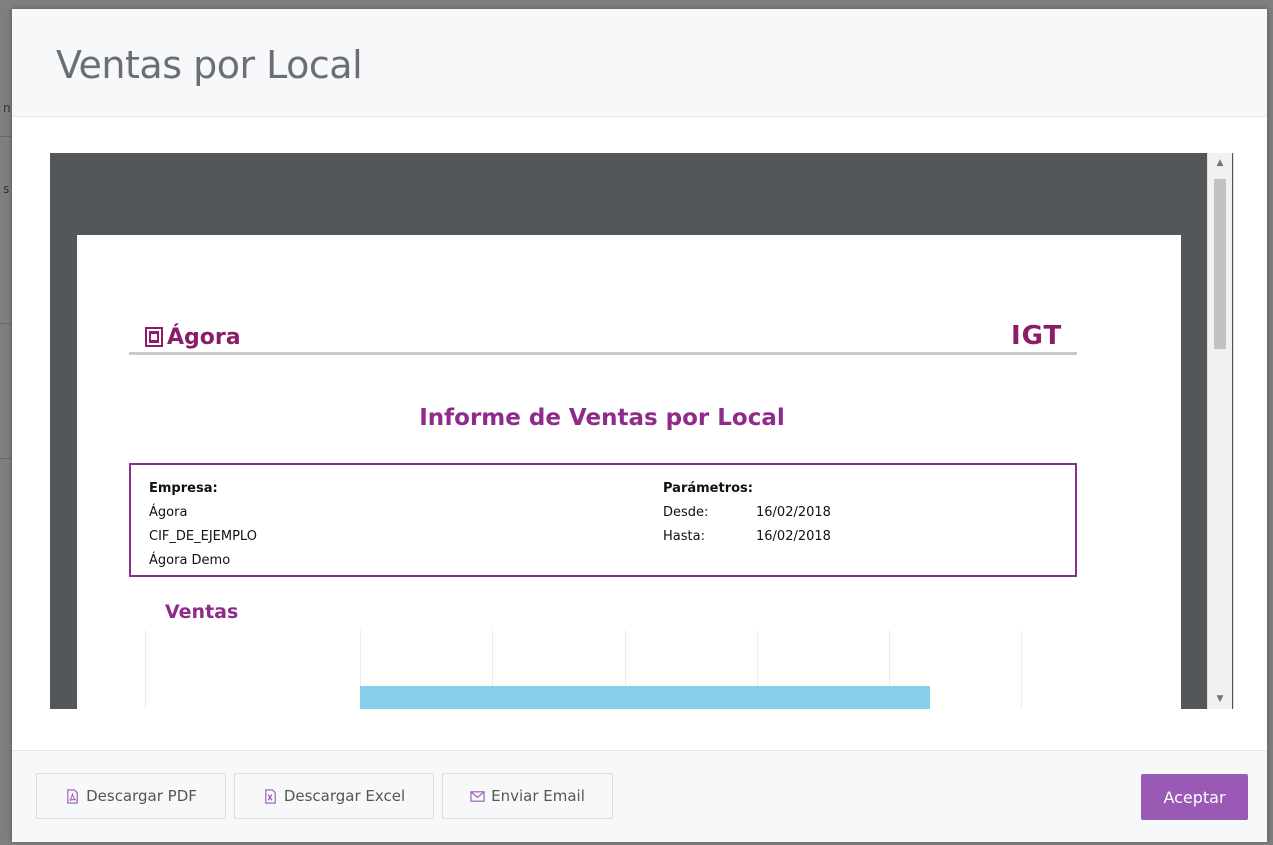  I want to click on desde-value: 16/02/2018, so click(793, 512).